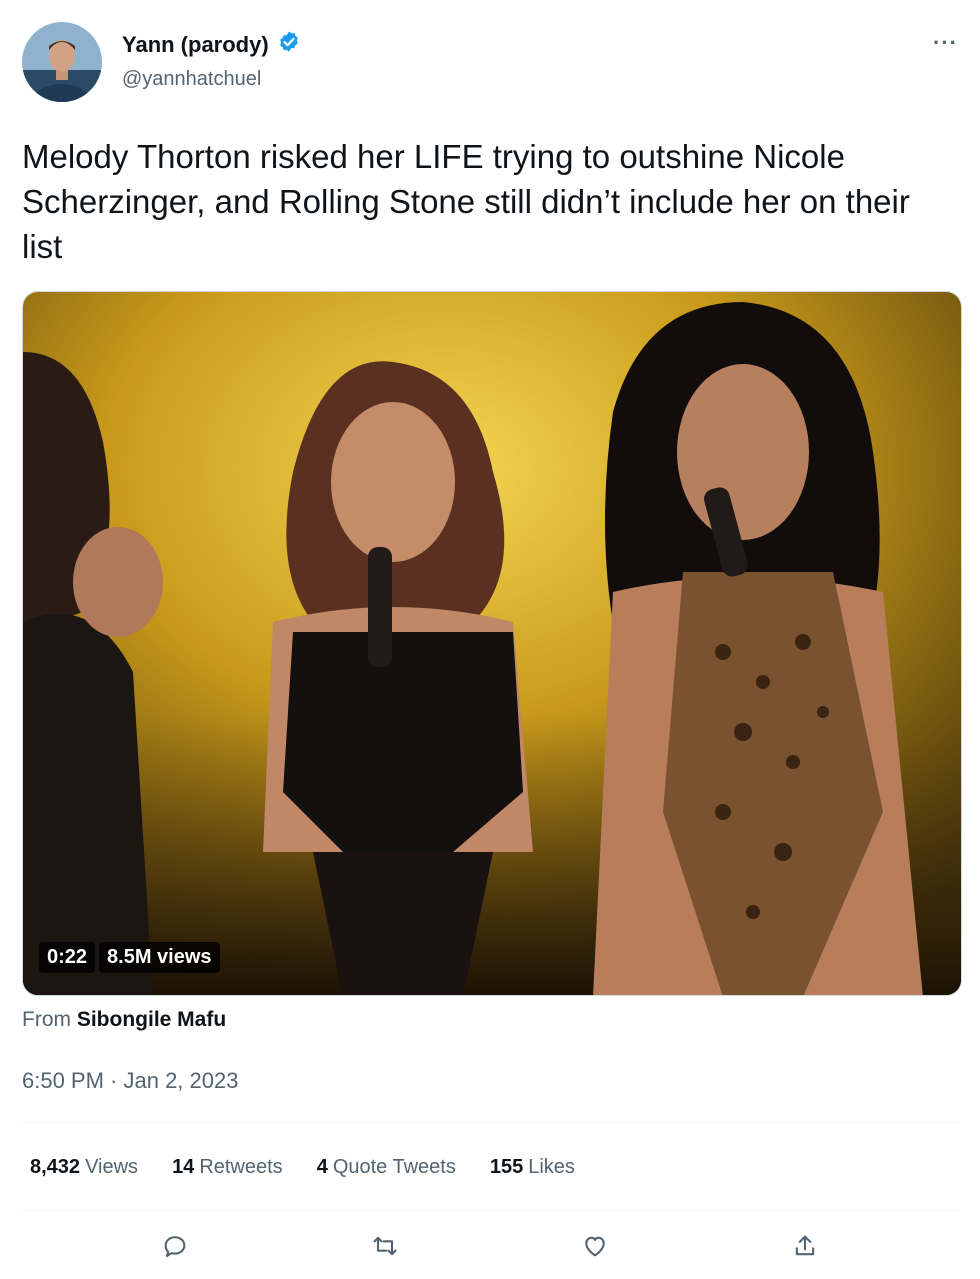  I want to click on views-label: Views, so click(112, 1167).